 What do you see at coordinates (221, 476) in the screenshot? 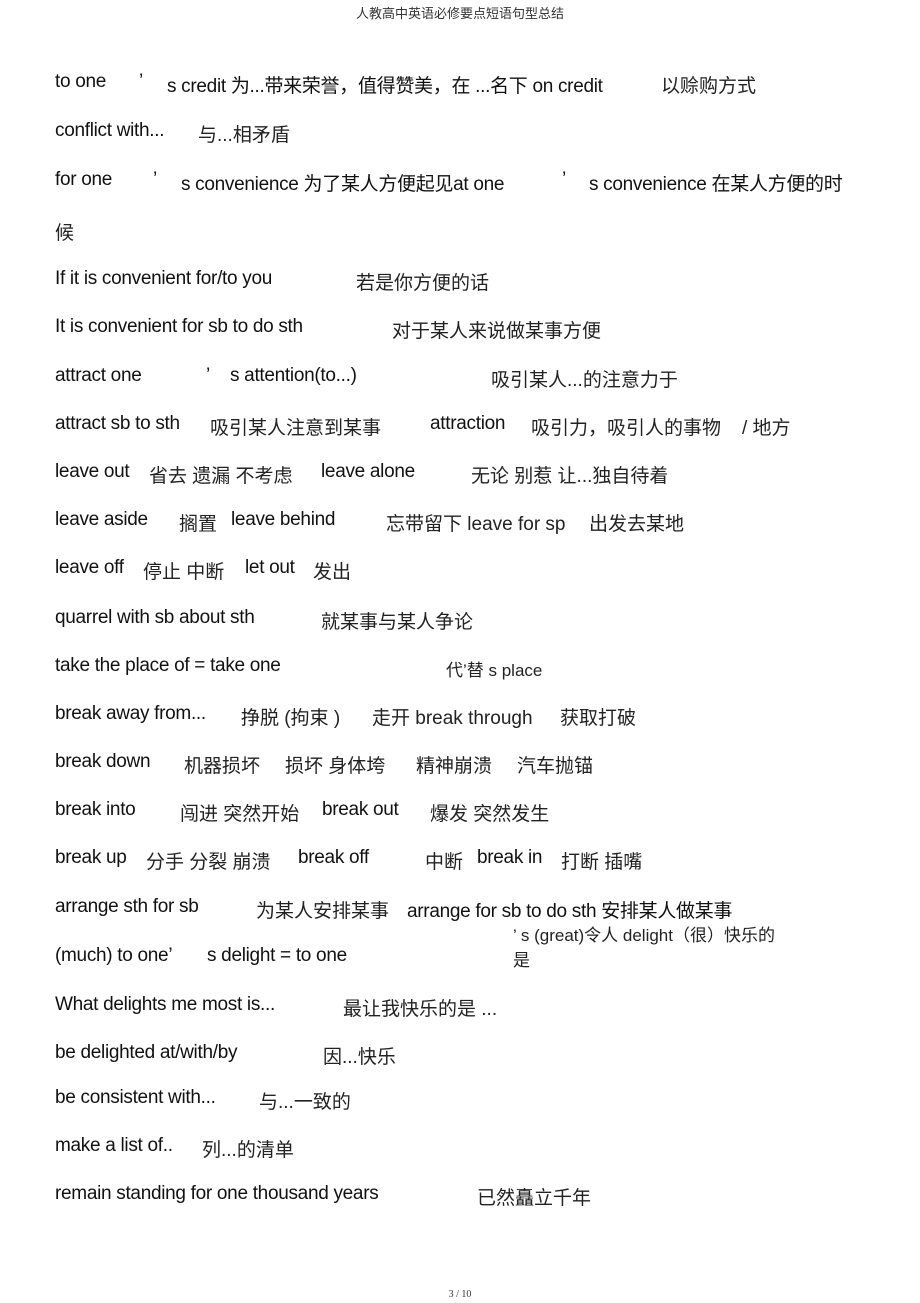
I see `phrase-zh: 省去 遗漏 不考虑` at bounding box center [221, 476].